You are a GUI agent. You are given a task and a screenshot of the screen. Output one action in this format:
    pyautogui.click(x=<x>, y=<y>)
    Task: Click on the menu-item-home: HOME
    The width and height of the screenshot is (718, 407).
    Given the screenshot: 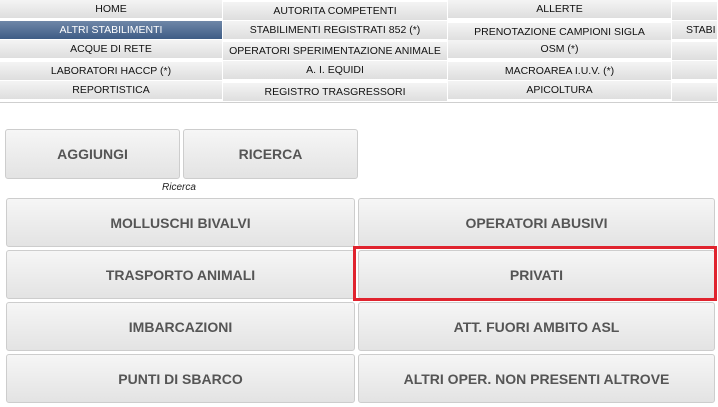 What is the action you would take?
    pyautogui.click(x=111, y=9)
    